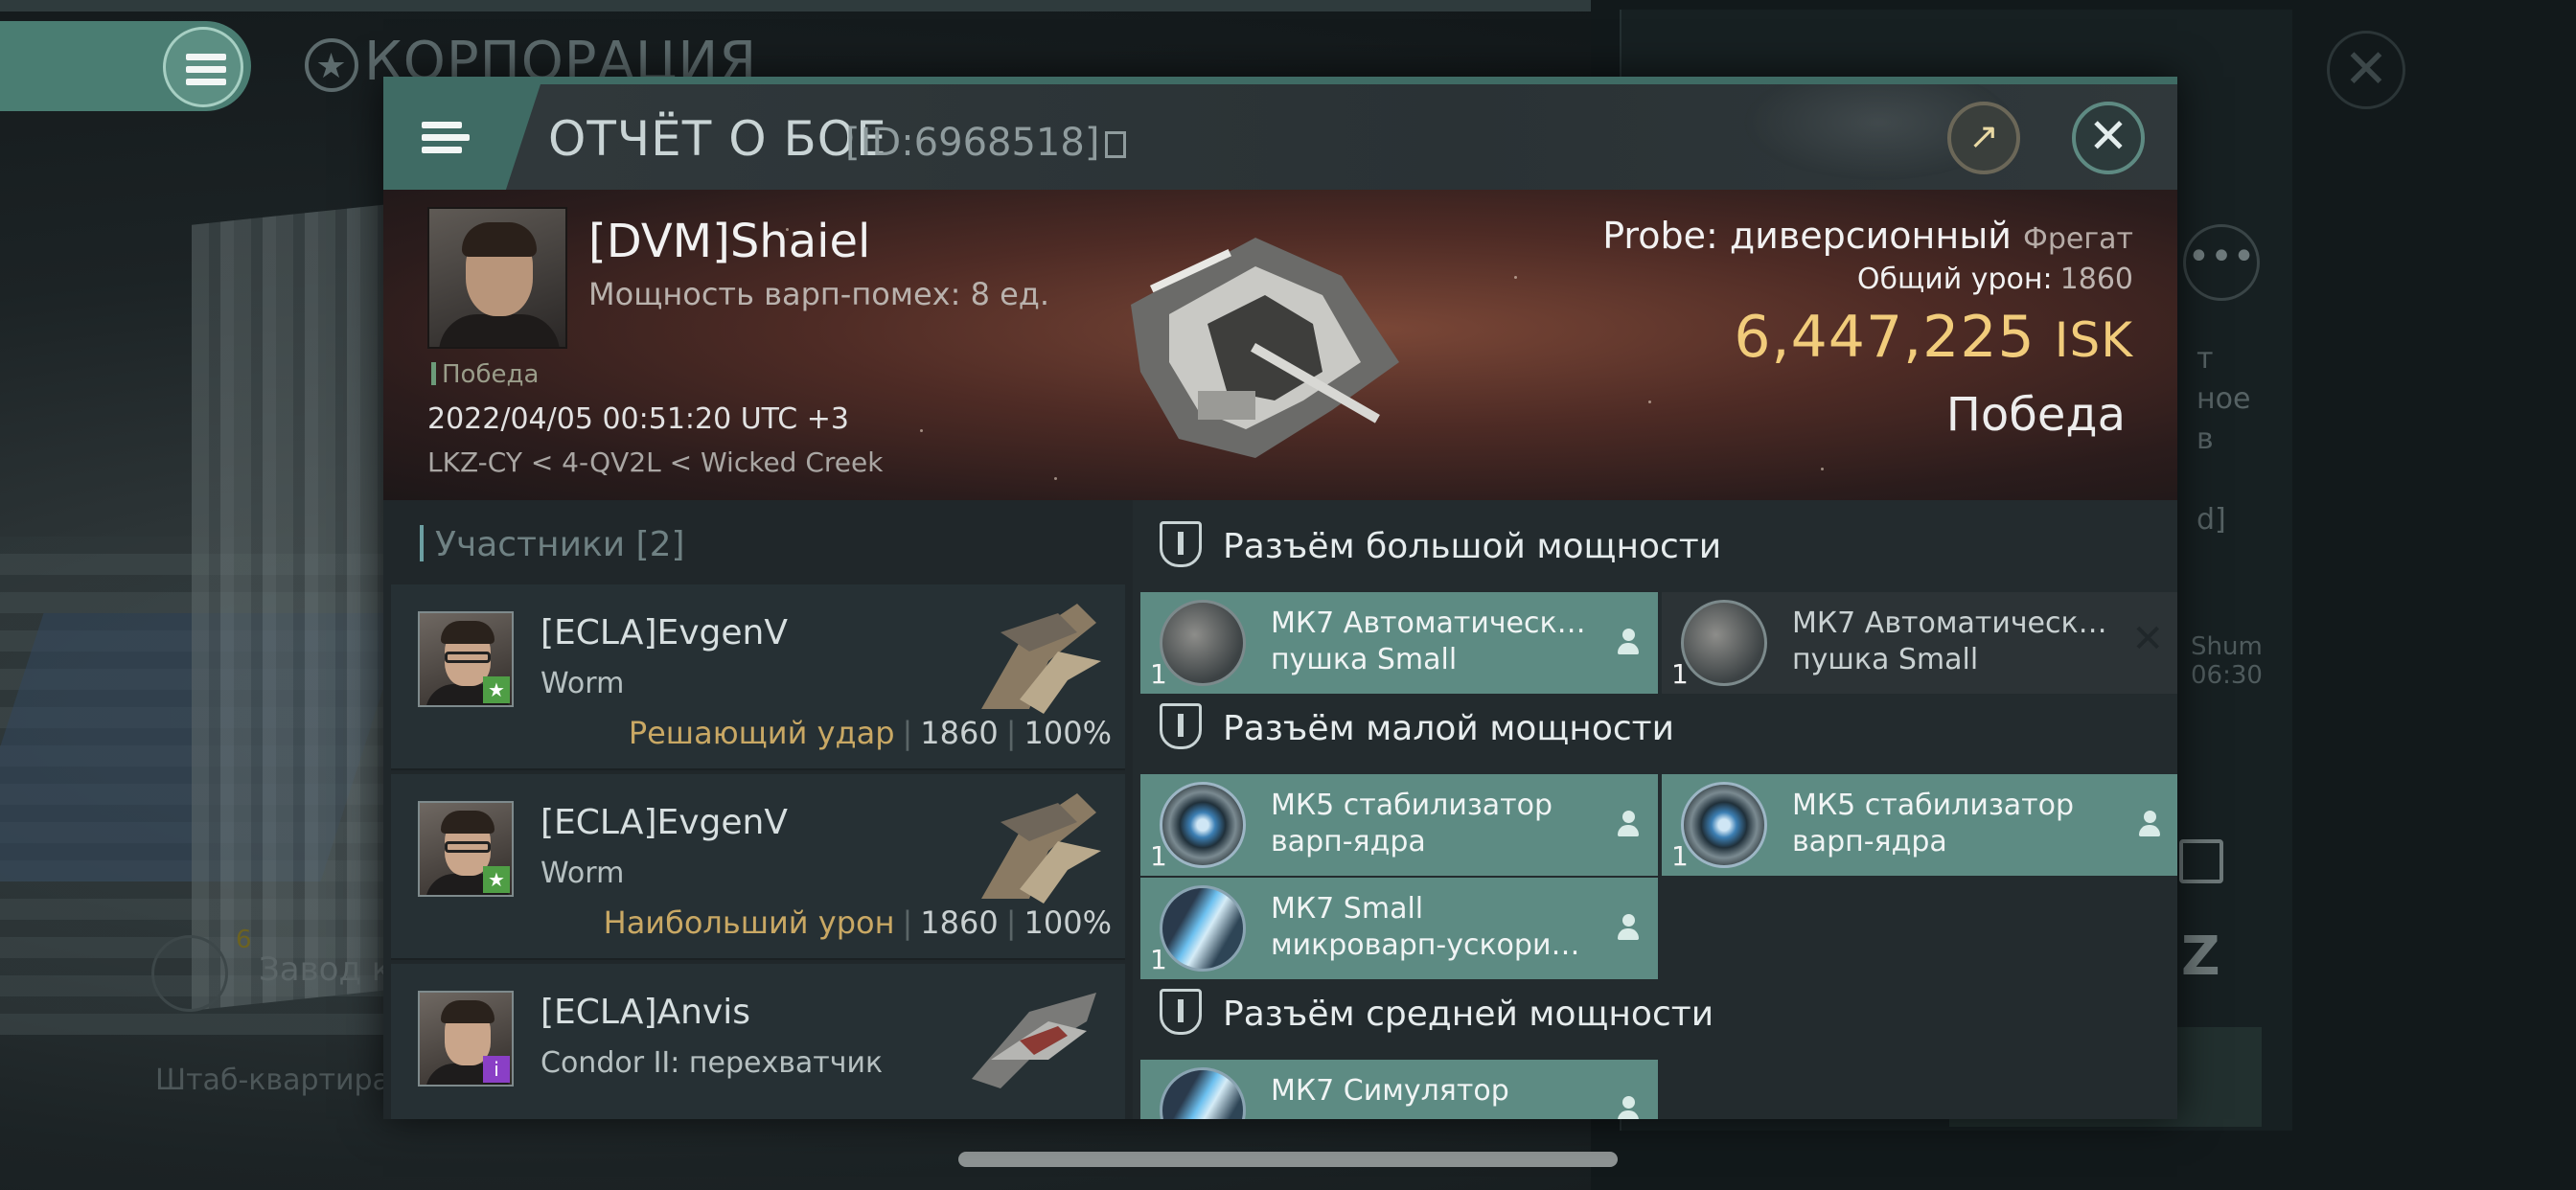 Image resolution: width=2576 pixels, height=1190 pixels. Describe the element at coordinates (1954, 279) in the screenshot. I see `total-damage-label: Общий урон:` at that location.